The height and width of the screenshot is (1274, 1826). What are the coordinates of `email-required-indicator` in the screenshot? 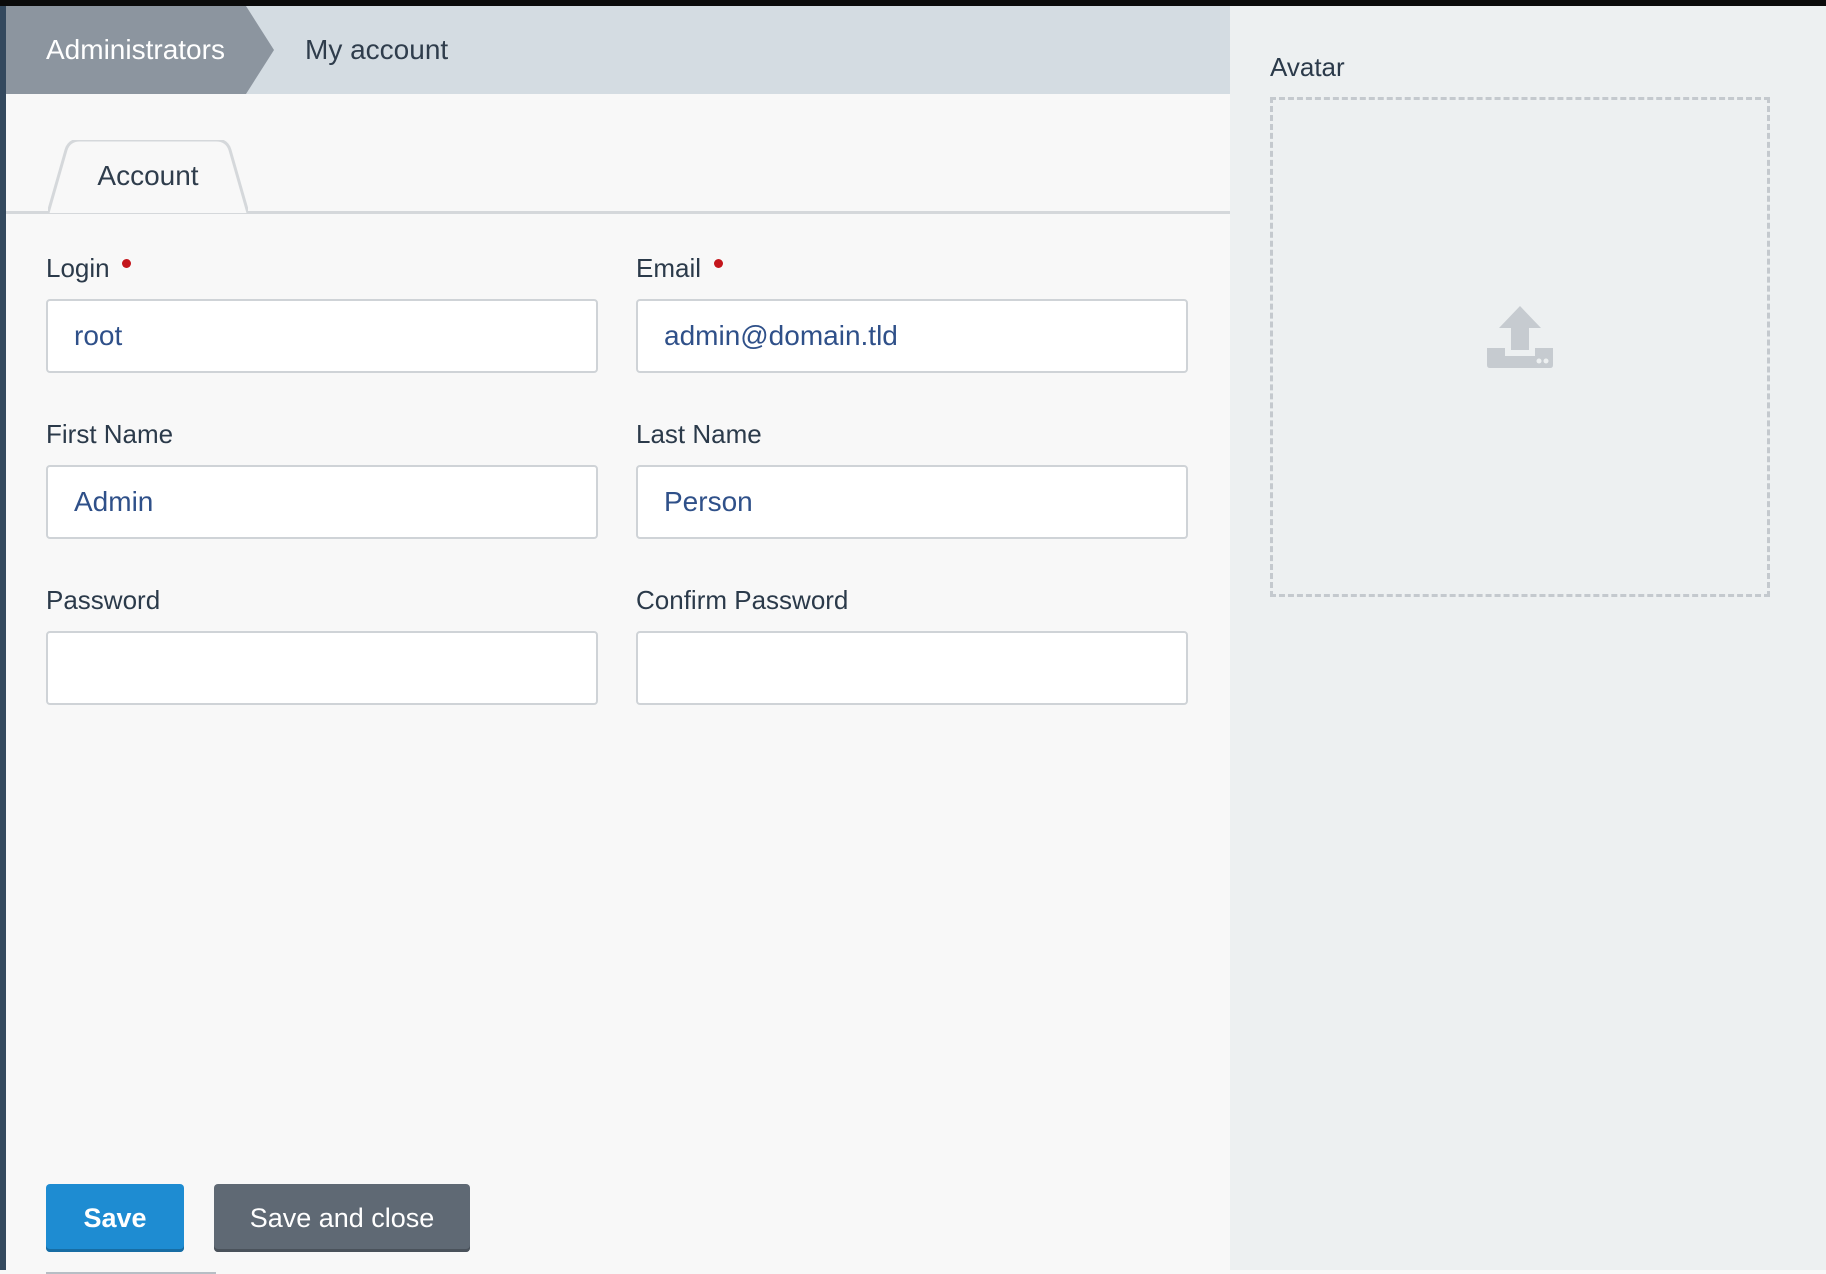 It's located at (718, 263).